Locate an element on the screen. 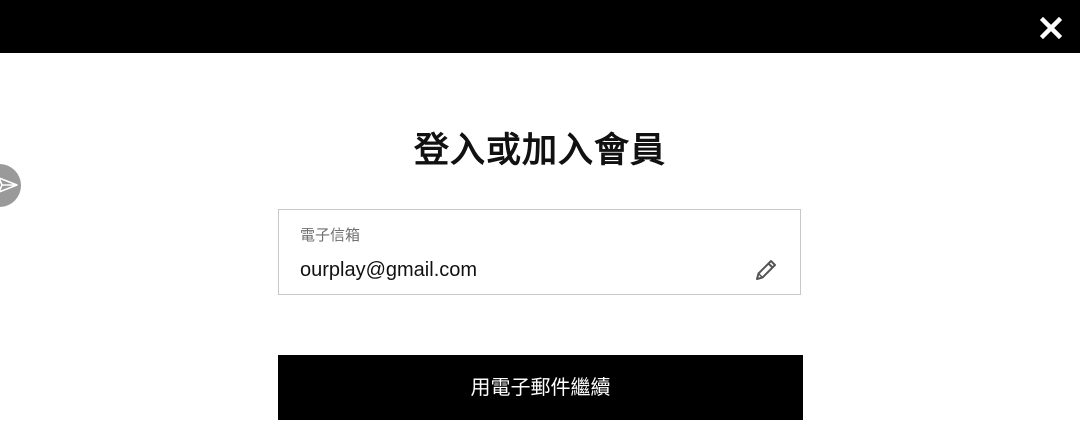 Image resolution: width=1080 pixels, height=426 pixels. continue-with-email-button: 用電子郵件繼續 is located at coordinates (540, 387).